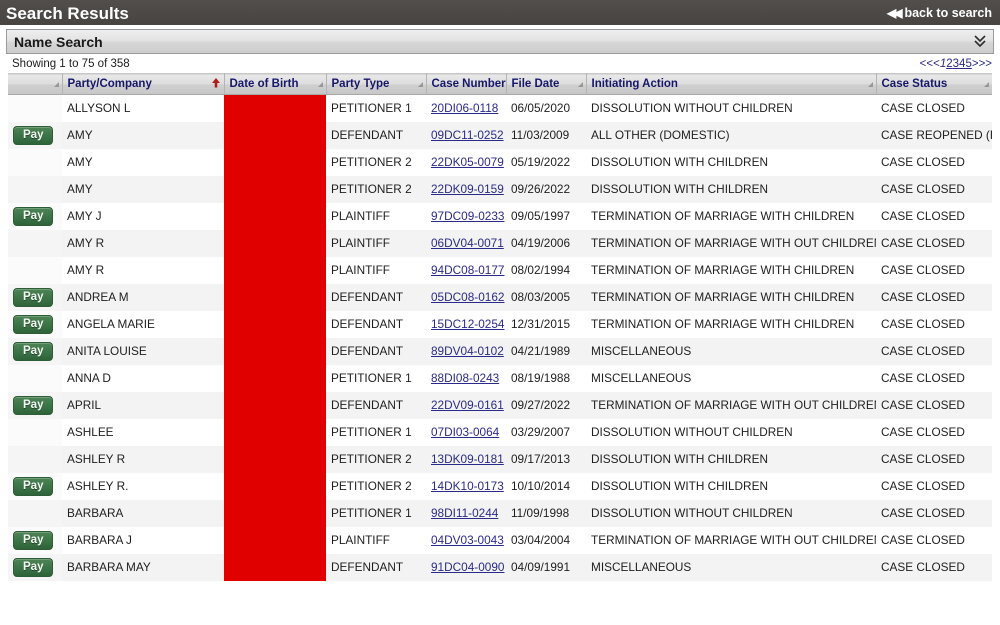 This screenshot has height=625, width=1000. I want to click on column-header-file-date: File Date, so click(546, 84).